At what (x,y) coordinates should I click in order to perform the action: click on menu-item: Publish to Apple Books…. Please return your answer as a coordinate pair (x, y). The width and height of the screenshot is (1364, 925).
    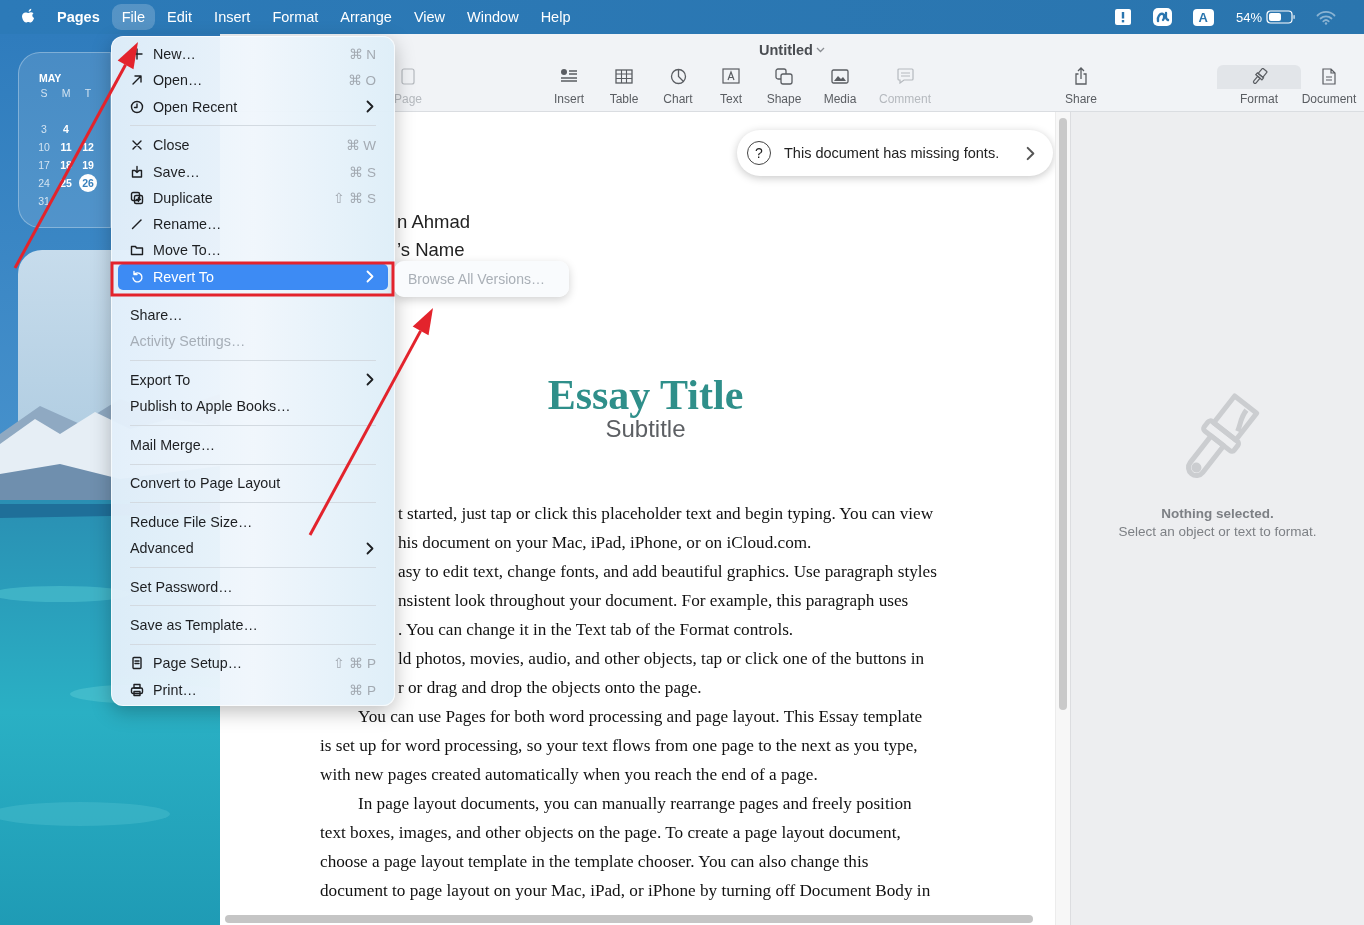
    Looking at the image, I should click on (253, 406).